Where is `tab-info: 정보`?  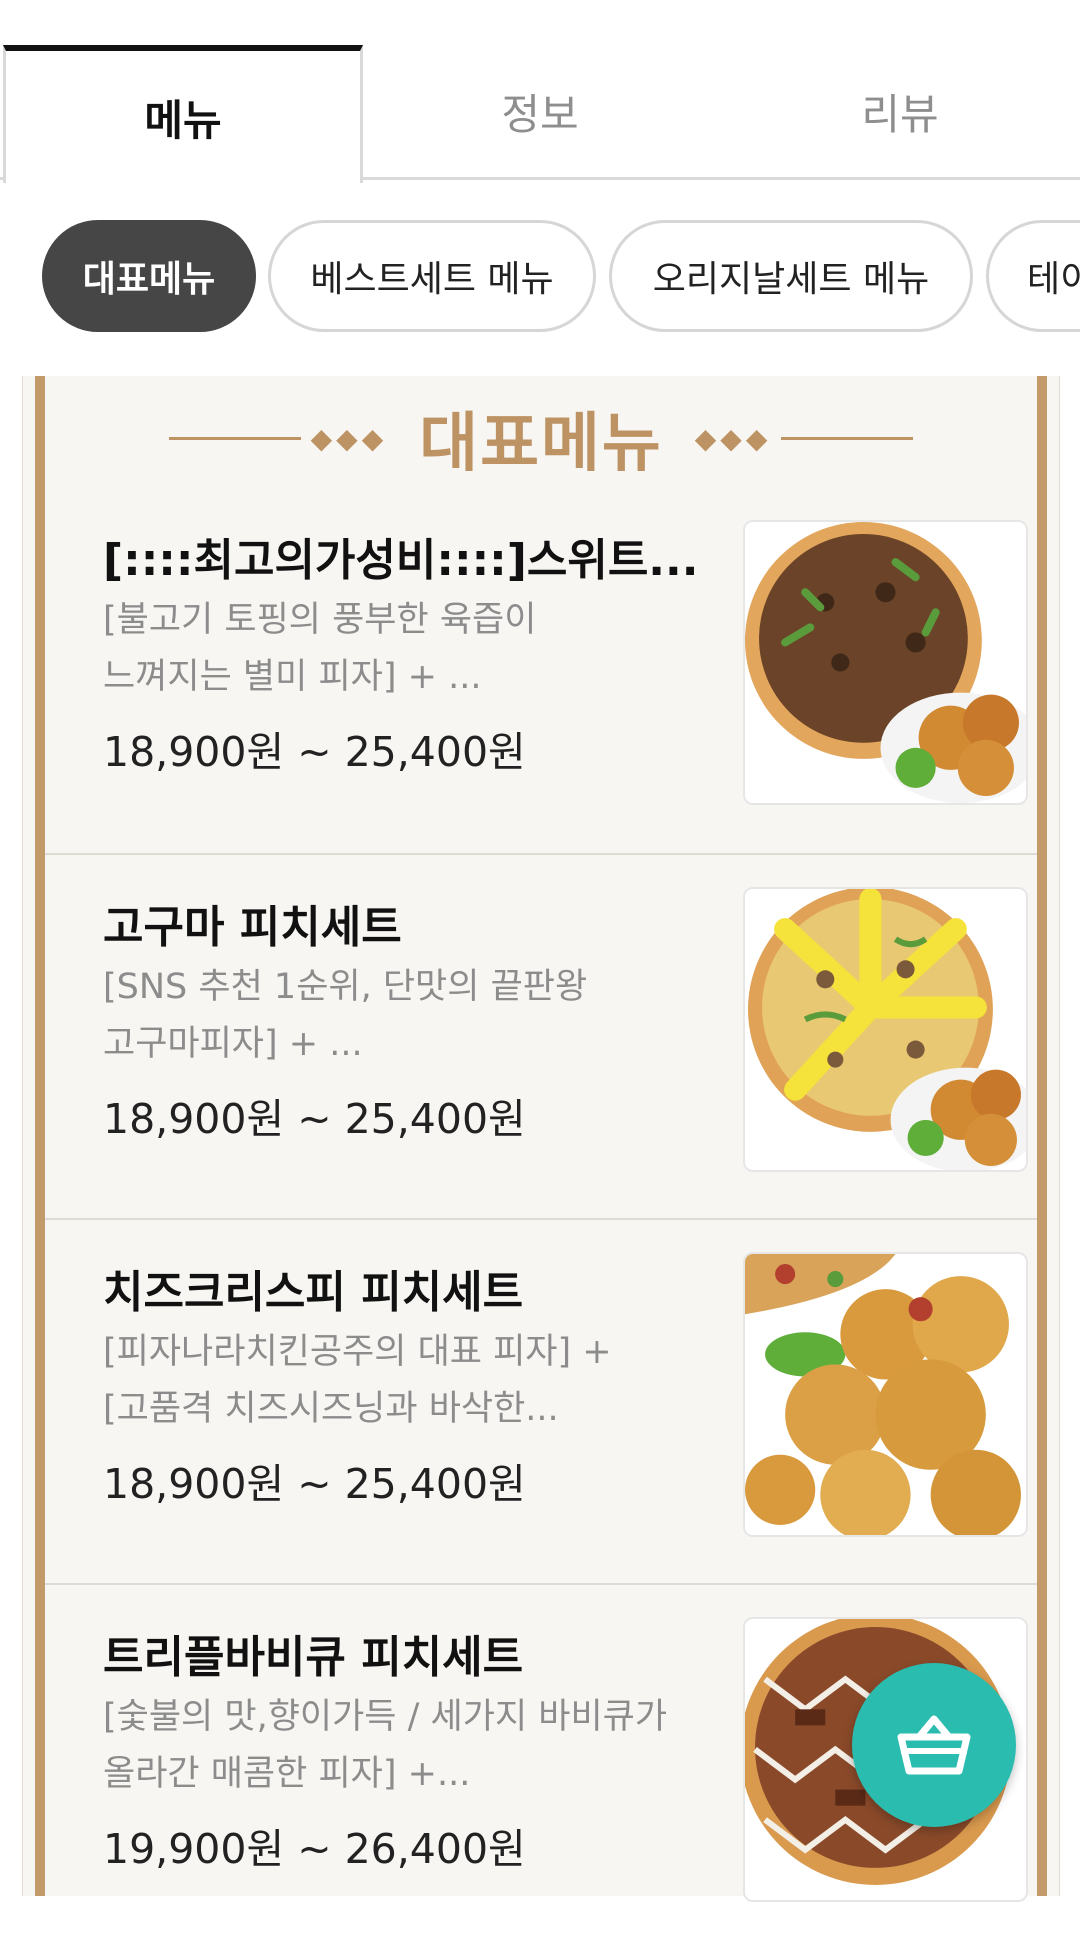 tab-info: 정보 is located at coordinates (540, 111).